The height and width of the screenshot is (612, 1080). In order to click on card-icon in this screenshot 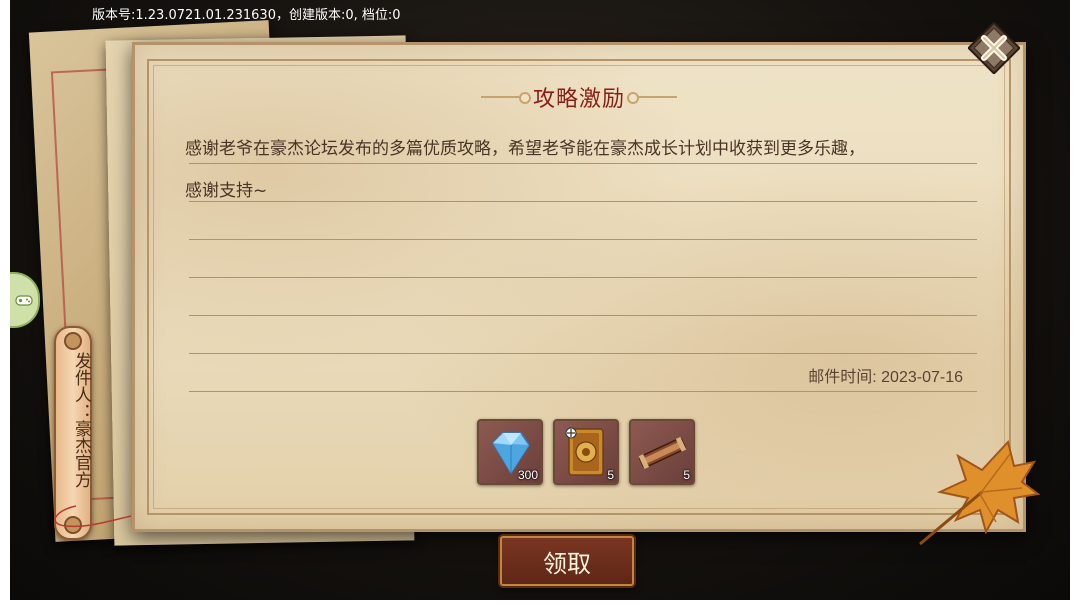, I will do `click(584, 451)`.